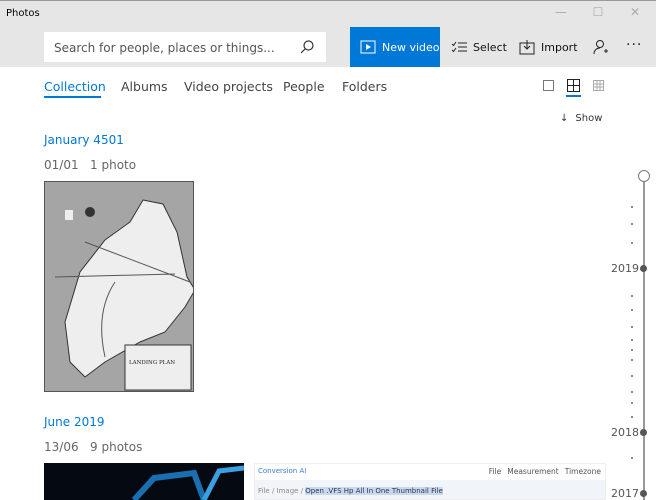 This screenshot has height=500, width=656. I want to click on medium-grid-icon, so click(573, 85).